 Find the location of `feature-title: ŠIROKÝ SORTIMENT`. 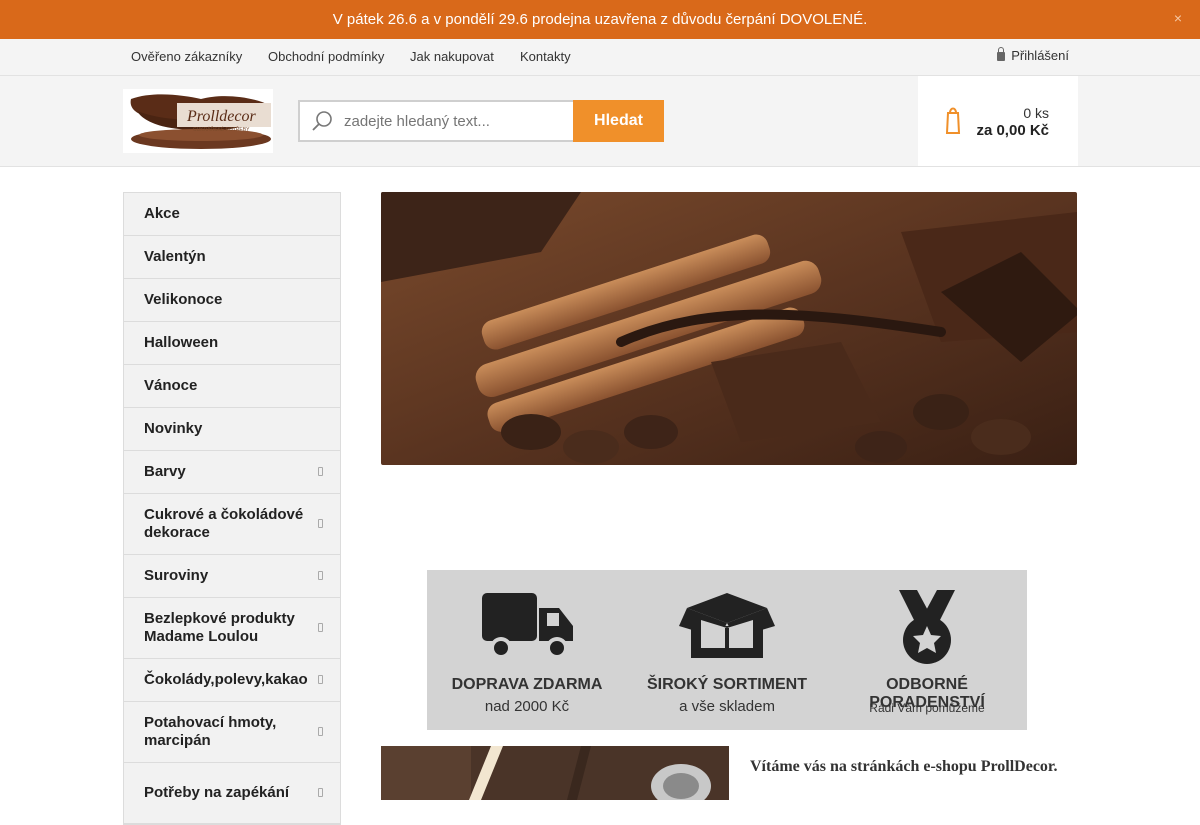

feature-title: ŠIROKÝ SORTIMENT is located at coordinates (726, 684).